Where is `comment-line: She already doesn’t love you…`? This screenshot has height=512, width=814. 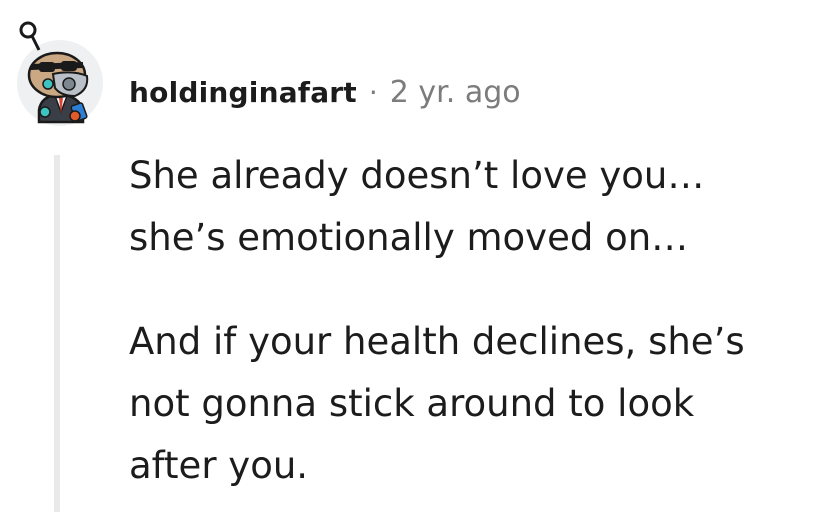
comment-line: She already doesn’t love you… is located at coordinates (417, 175).